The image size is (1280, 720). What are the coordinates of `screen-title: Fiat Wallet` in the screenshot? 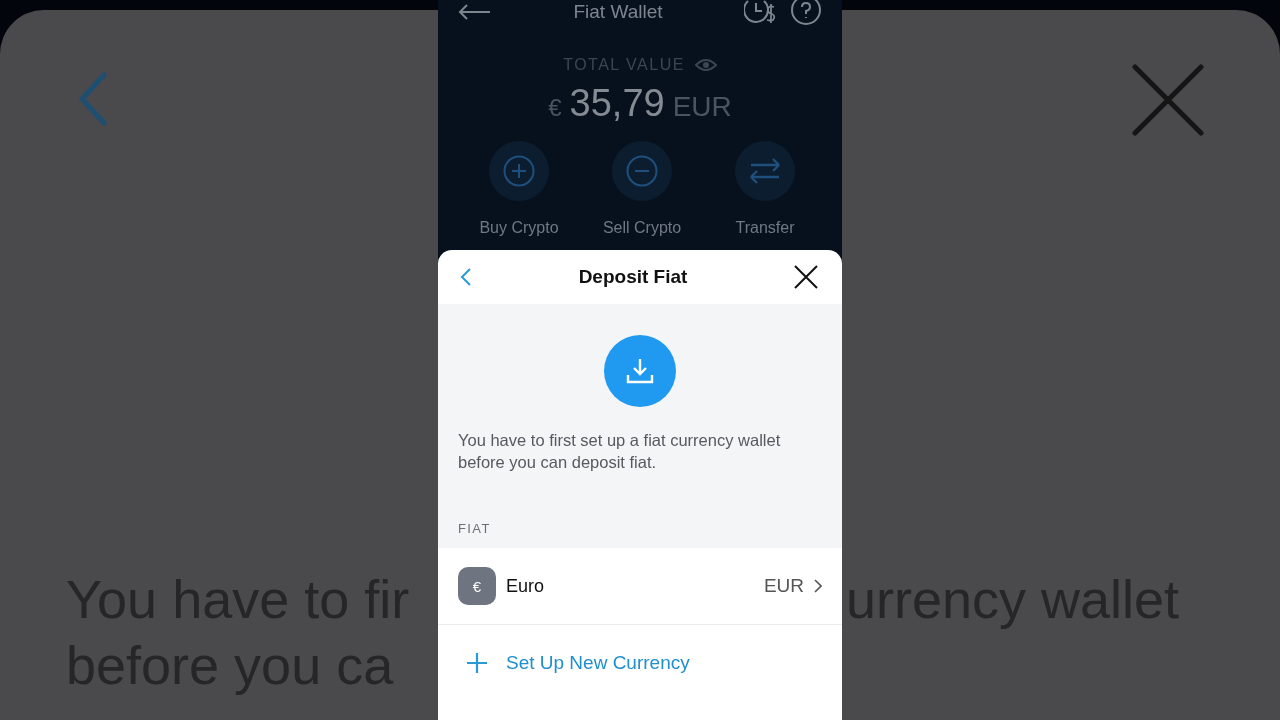 It's located at (618, 12).